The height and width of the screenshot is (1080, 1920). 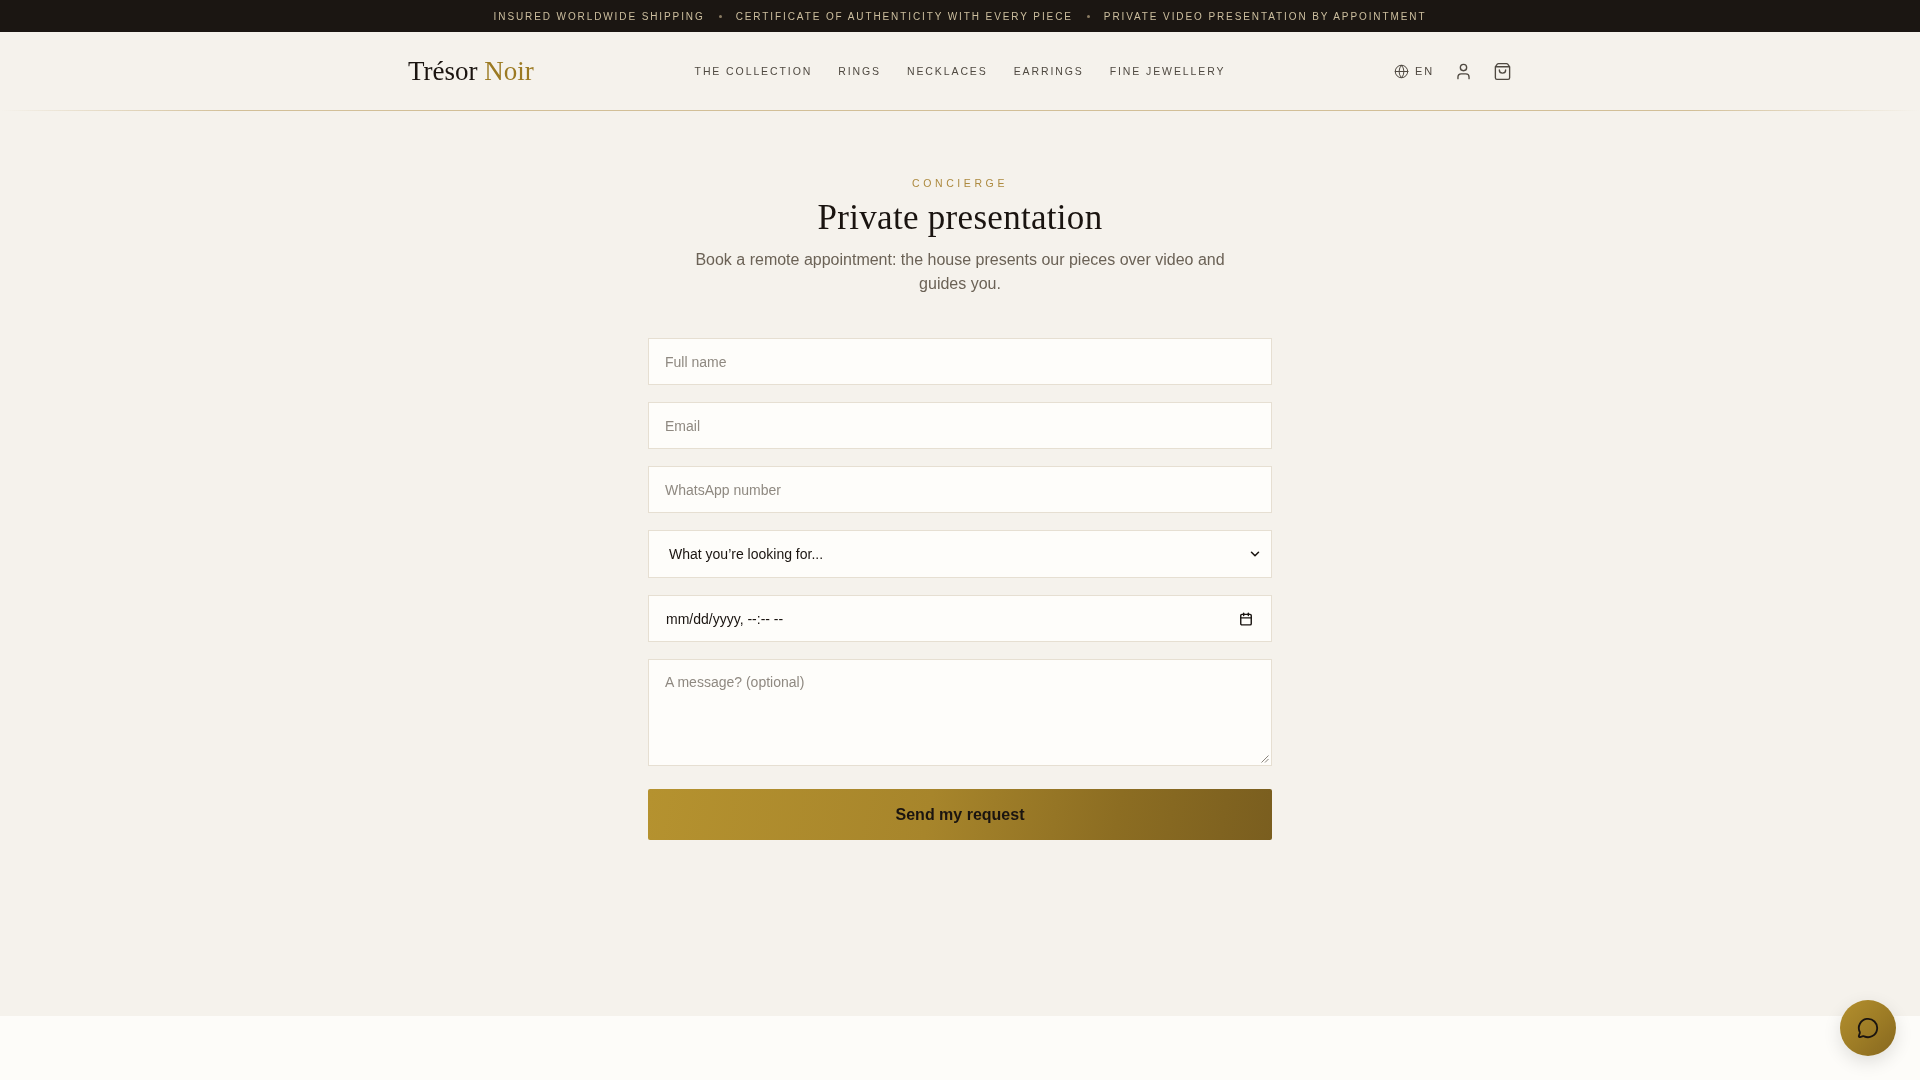 What do you see at coordinates (1167, 71) in the screenshot?
I see `nav-link: FINE JEWELLERY` at bounding box center [1167, 71].